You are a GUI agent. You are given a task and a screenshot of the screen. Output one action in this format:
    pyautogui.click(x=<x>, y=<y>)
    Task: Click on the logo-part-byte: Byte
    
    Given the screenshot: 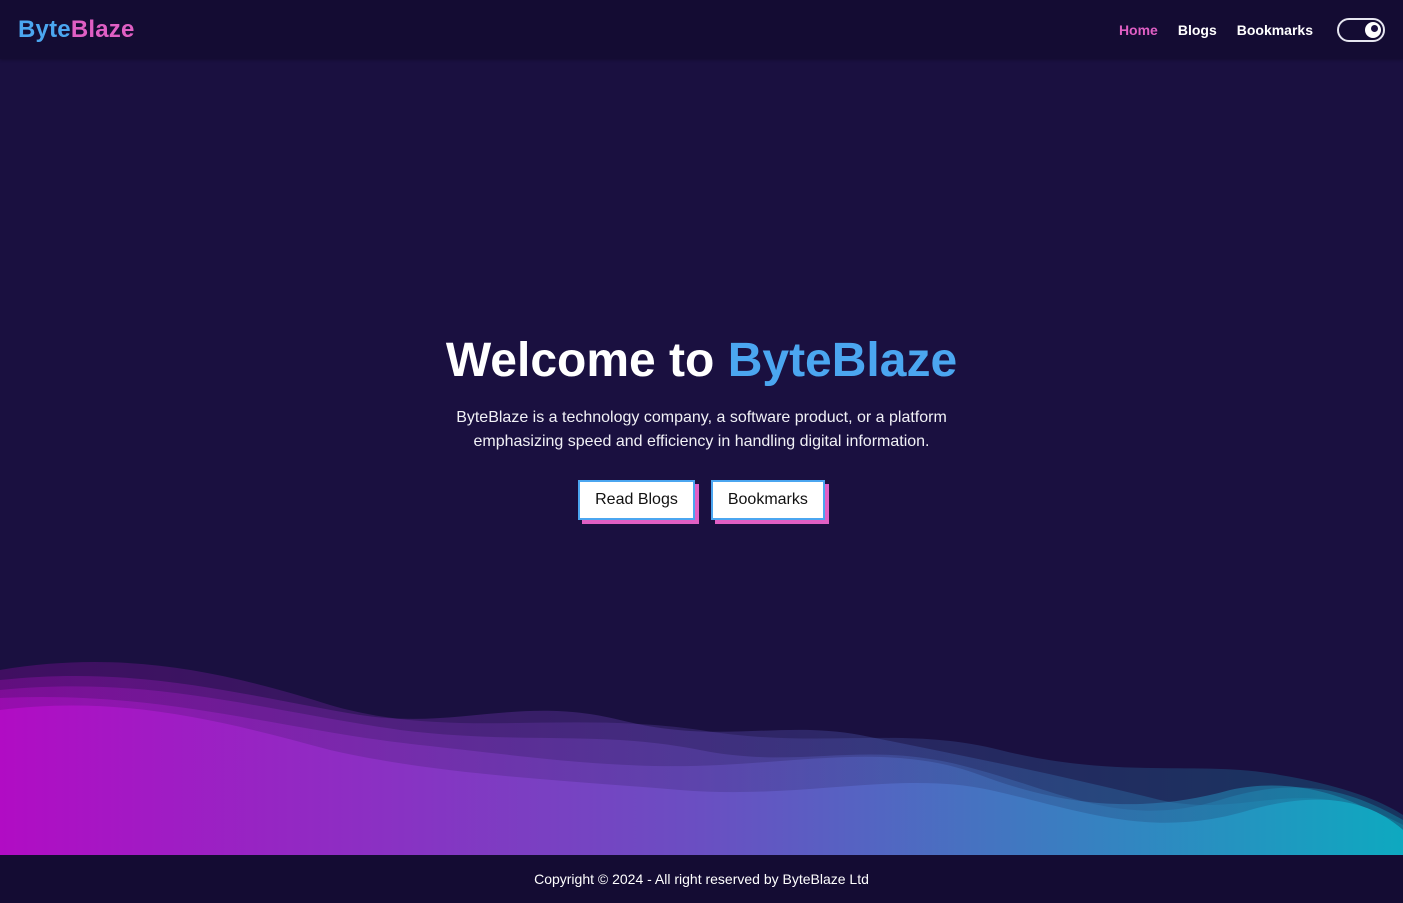 What is the action you would take?
    pyautogui.click(x=44, y=29)
    